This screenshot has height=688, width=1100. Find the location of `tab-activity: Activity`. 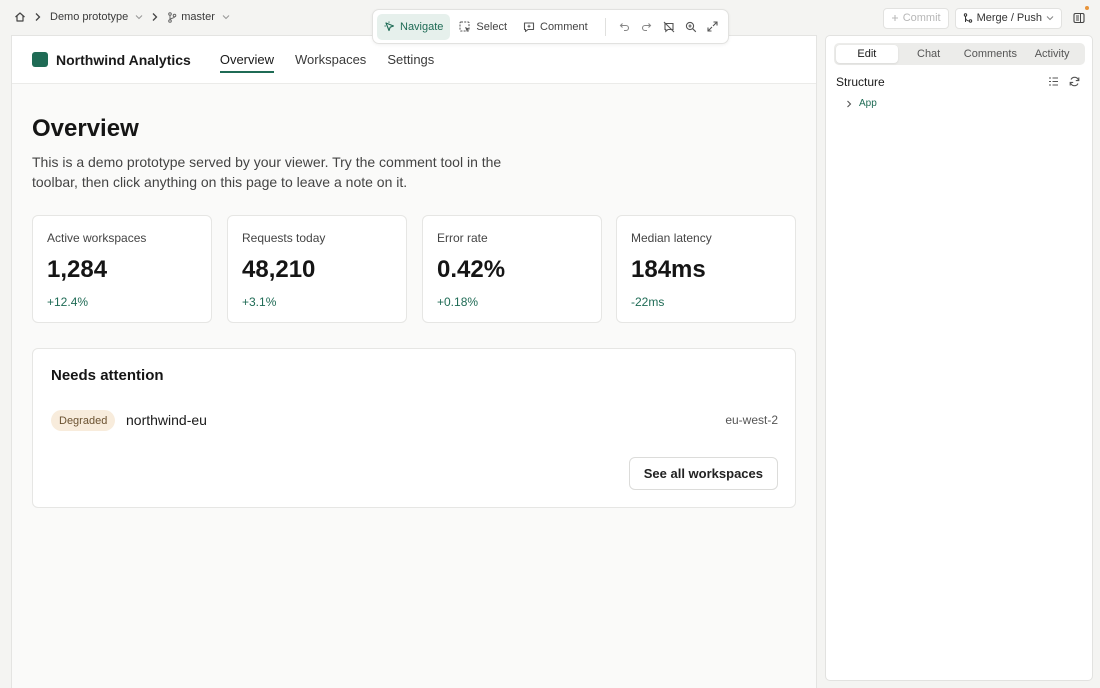

tab-activity: Activity is located at coordinates (1052, 54).